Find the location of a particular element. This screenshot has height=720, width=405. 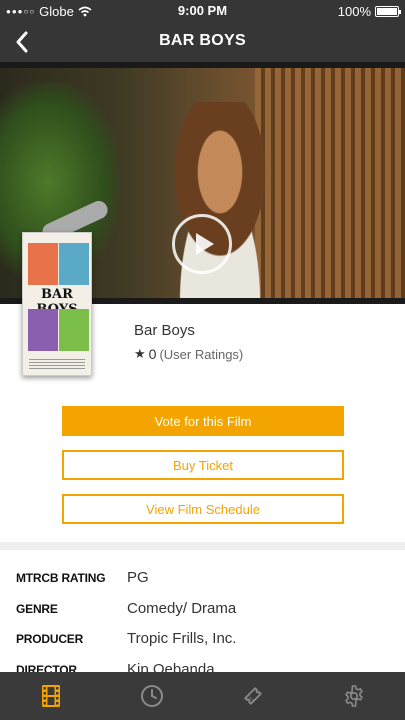

detail-value: Comedy/ Drama is located at coordinates (182, 608).